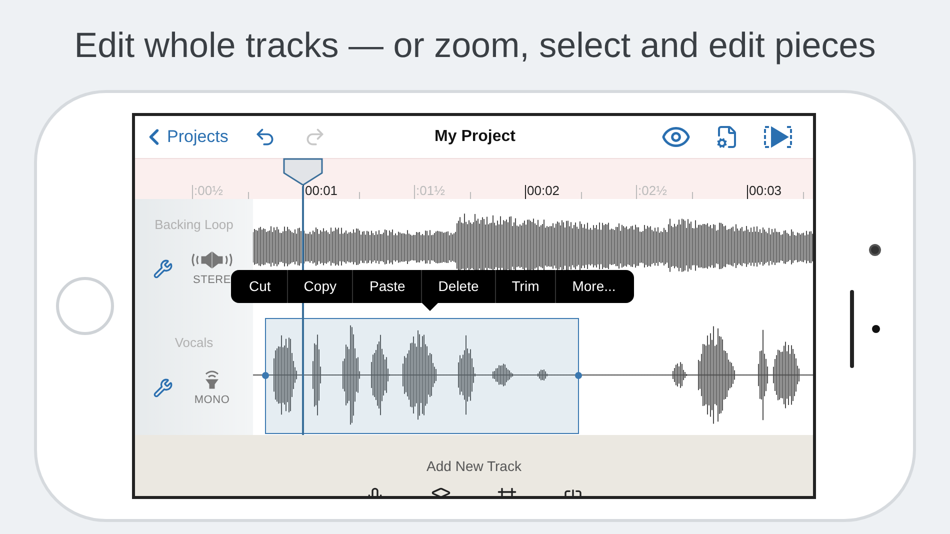  What do you see at coordinates (874, 250) in the screenshot?
I see `camera` at bounding box center [874, 250].